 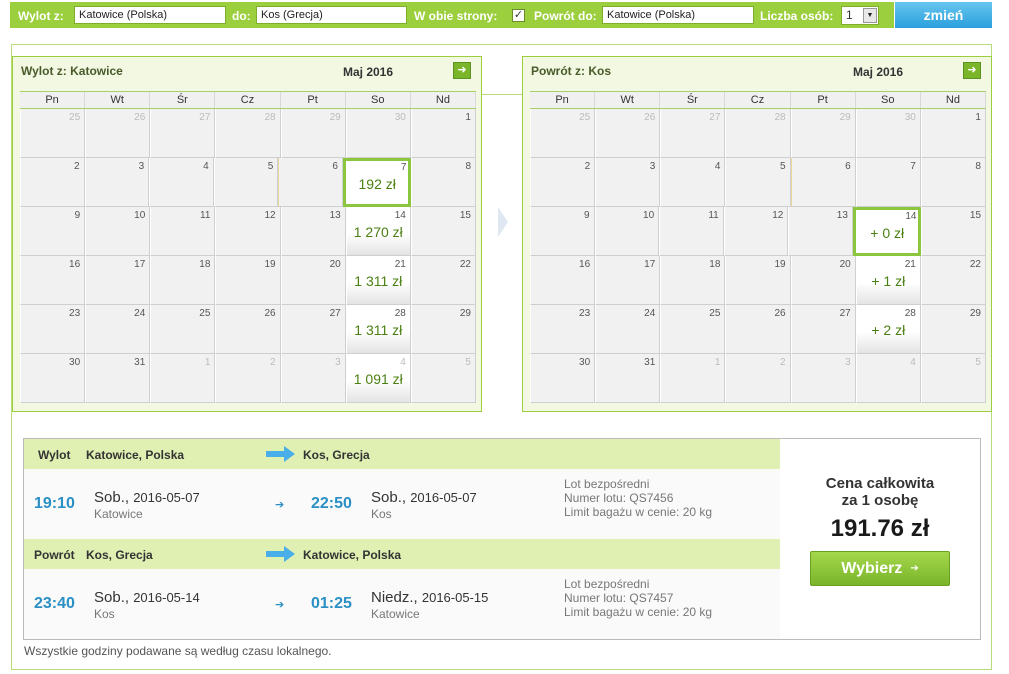 What do you see at coordinates (270, 264) in the screenshot?
I see `day-number: 19` at bounding box center [270, 264].